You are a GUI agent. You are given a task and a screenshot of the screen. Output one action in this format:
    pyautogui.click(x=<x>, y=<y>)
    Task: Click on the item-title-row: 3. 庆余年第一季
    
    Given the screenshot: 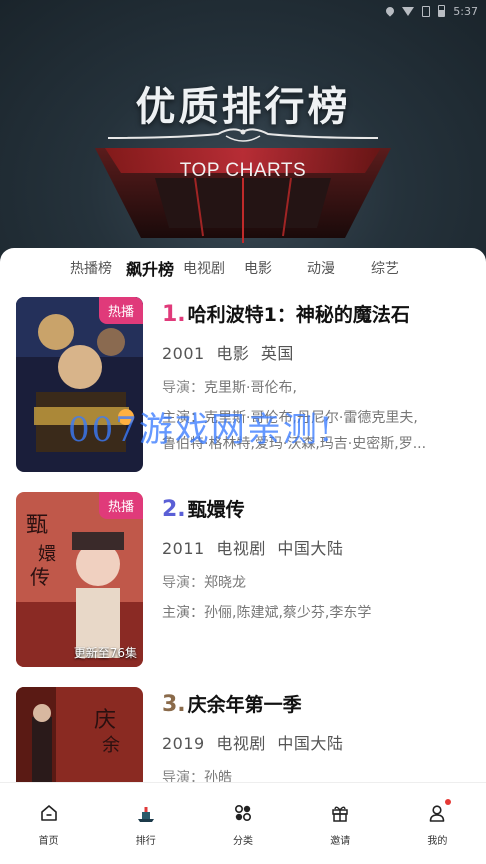 What is the action you would take?
    pyautogui.click(x=317, y=705)
    